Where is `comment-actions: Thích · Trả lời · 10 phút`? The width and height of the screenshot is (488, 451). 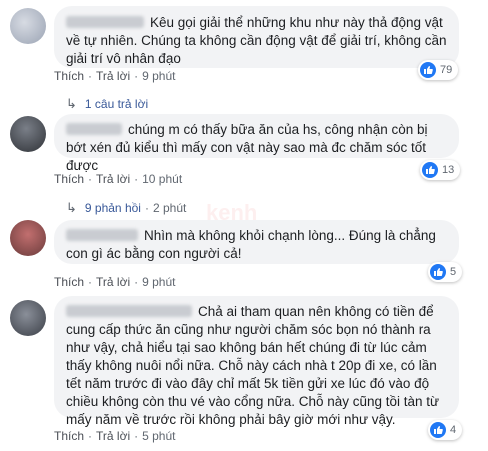 comment-actions: Thích · Trả lời · 10 phút is located at coordinates (118, 179).